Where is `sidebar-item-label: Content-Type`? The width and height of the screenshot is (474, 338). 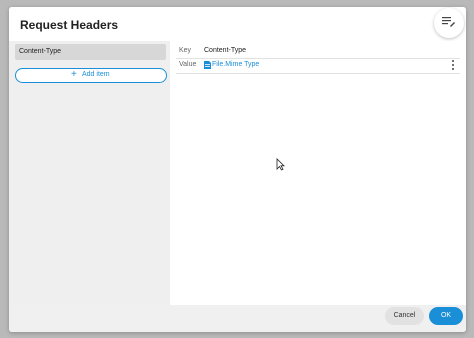
sidebar-item-label: Content-Type is located at coordinates (40, 51).